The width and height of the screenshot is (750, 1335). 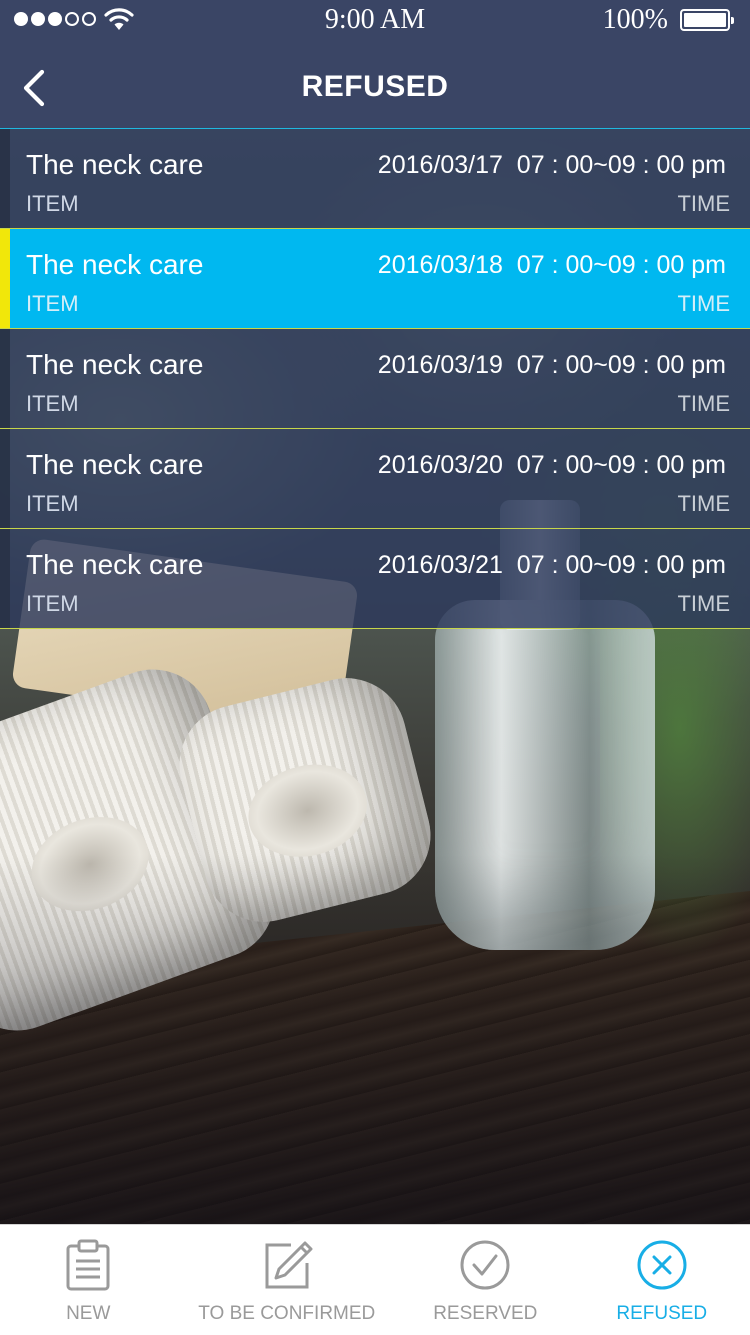 I want to click on navigation-bar: REFUSED, so click(x=375, y=84).